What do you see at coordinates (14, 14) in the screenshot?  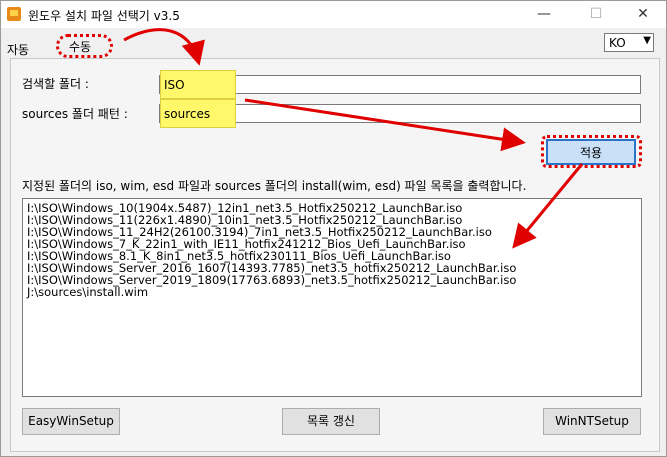 I see `app-icon` at bounding box center [14, 14].